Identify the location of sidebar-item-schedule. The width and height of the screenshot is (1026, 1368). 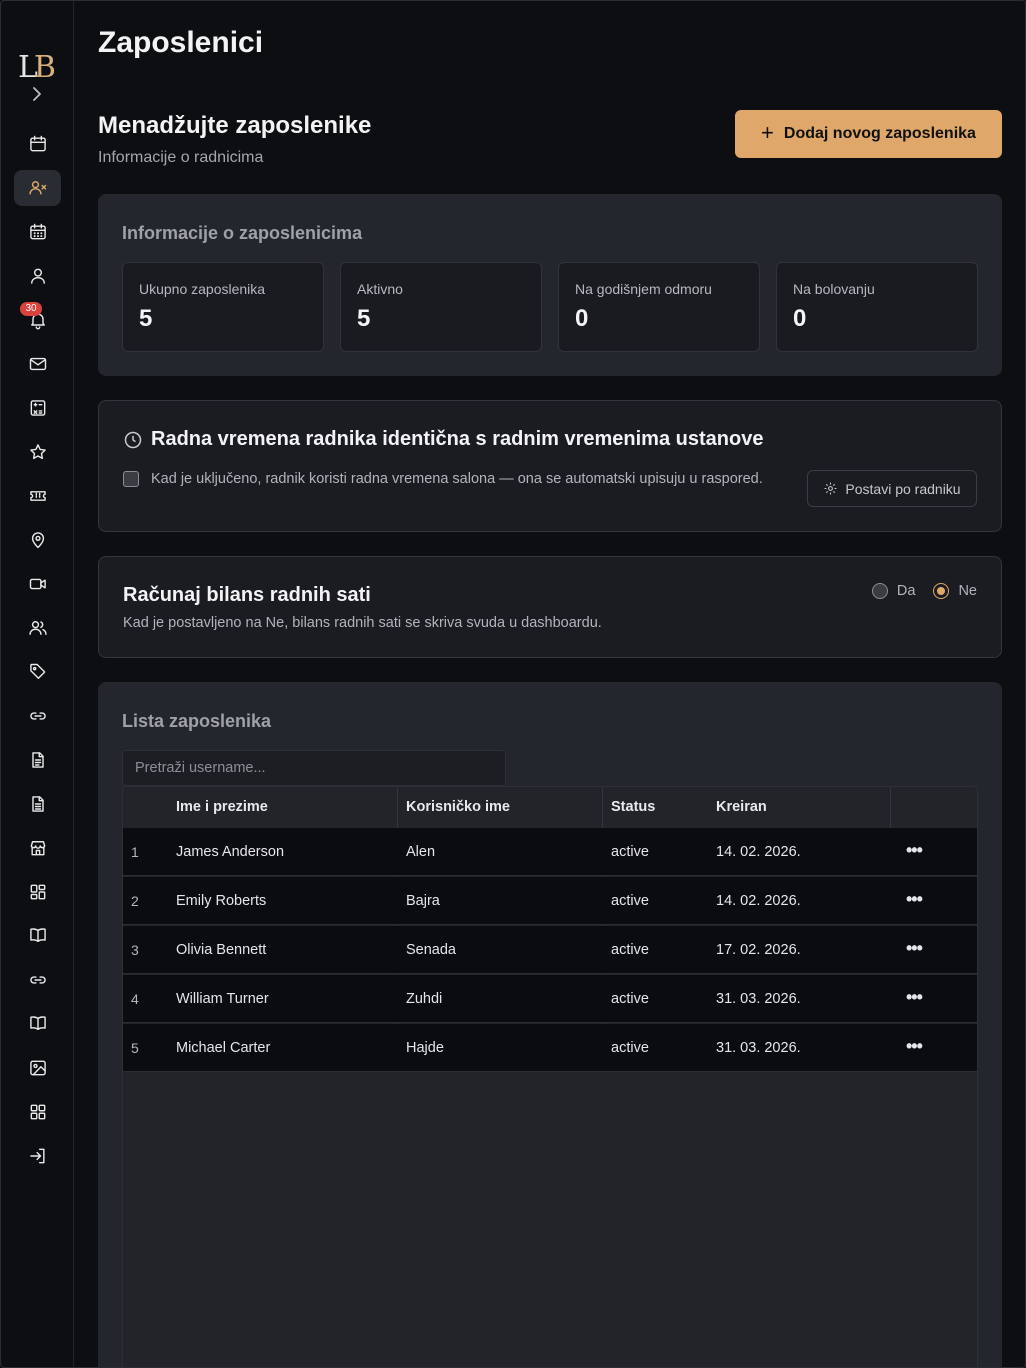
(37, 232).